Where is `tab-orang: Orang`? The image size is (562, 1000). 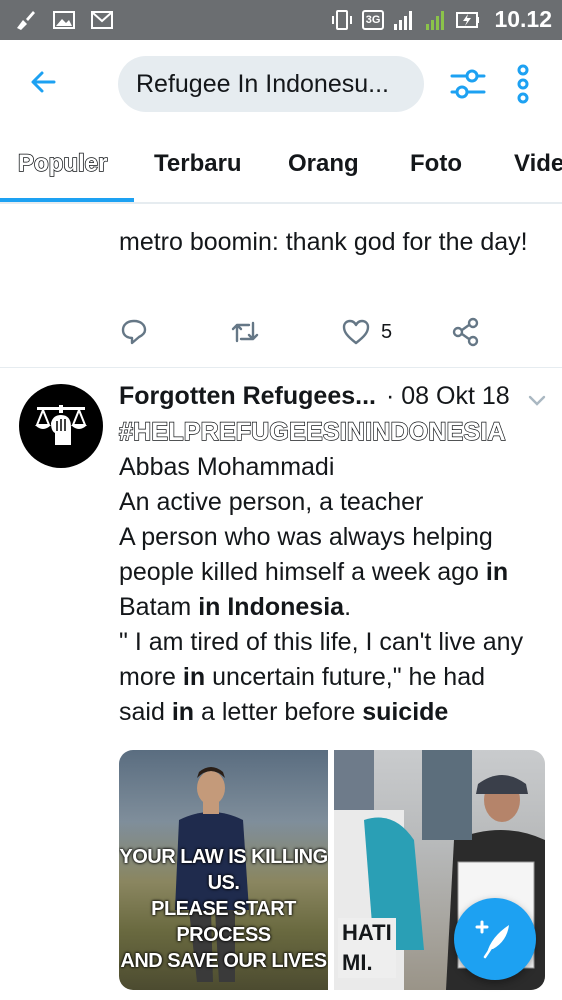 tab-orang: Orang is located at coordinates (323, 164).